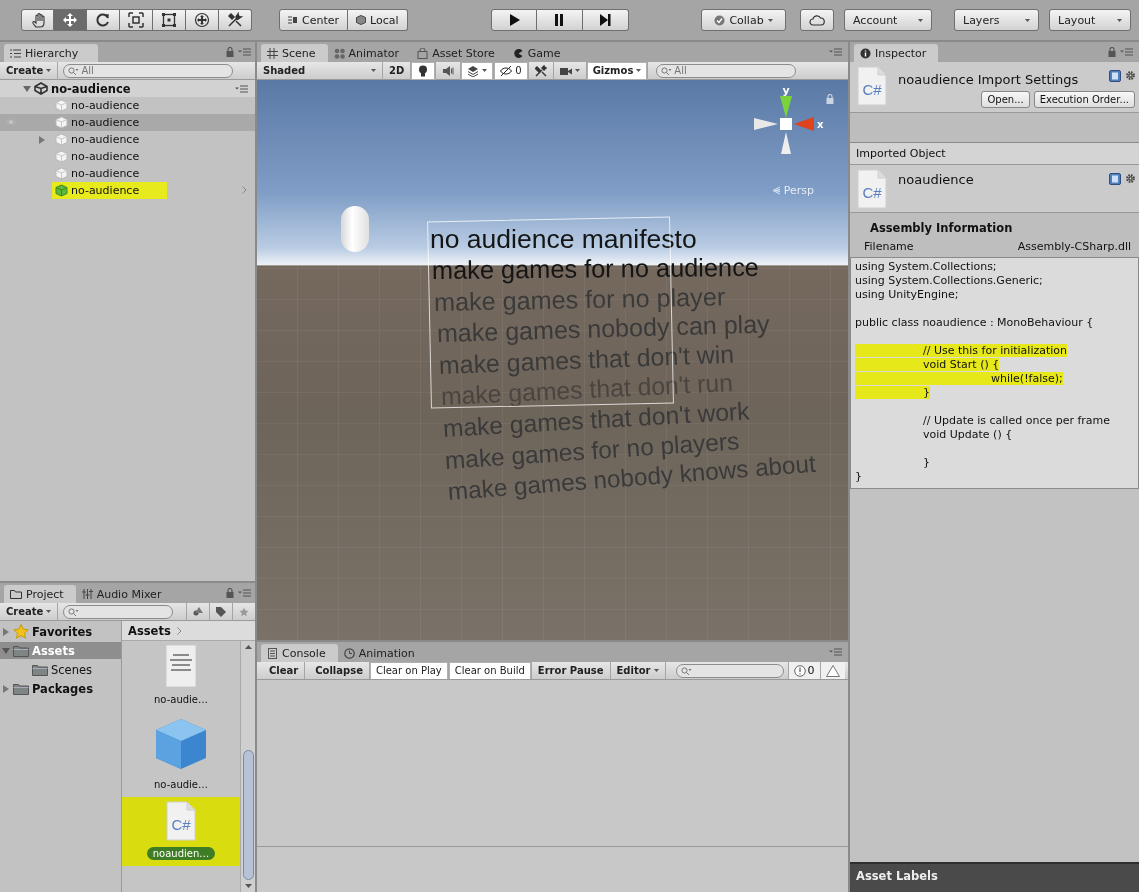 Image resolution: width=1139 pixels, height=892 pixels. What do you see at coordinates (136, 20) in the screenshot?
I see `scale-tool-button` at bounding box center [136, 20].